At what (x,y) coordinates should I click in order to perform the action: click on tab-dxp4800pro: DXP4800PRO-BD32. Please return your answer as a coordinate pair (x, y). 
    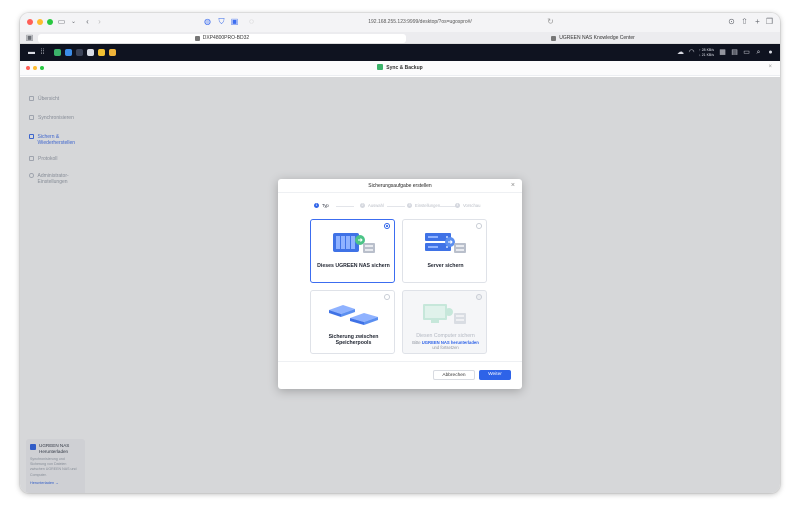
    Looking at the image, I should click on (222, 38).